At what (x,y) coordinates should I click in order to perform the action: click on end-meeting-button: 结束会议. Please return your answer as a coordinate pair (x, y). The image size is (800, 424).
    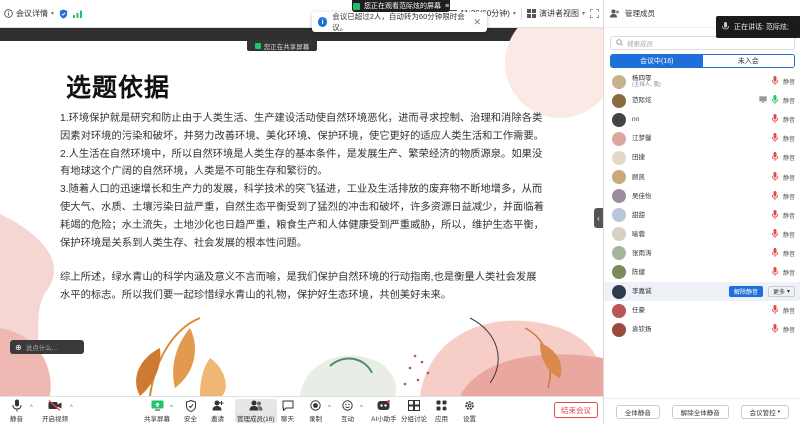
    Looking at the image, I should click on (576, 410).